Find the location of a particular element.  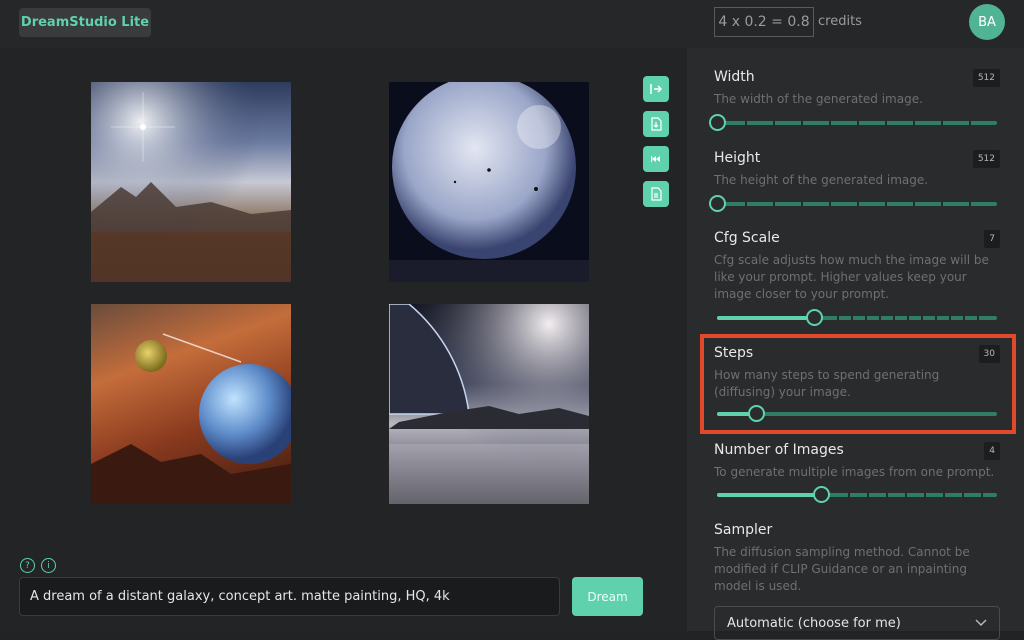

question-icon: ? is located at coordinates (27, 565).